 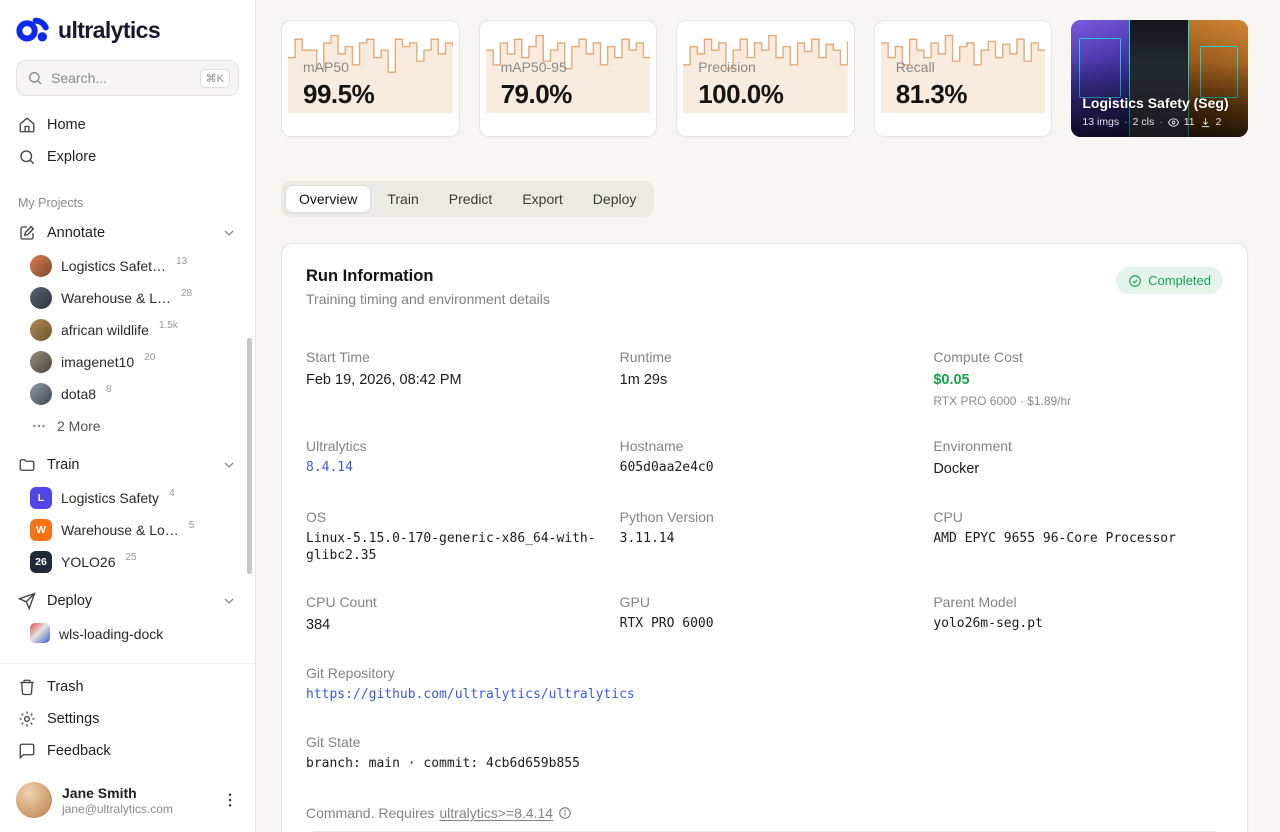 What do you see at coordinates (645, 357) in the screenshot?
I see `field-label: Runtime` at bounding box center [645, 357].